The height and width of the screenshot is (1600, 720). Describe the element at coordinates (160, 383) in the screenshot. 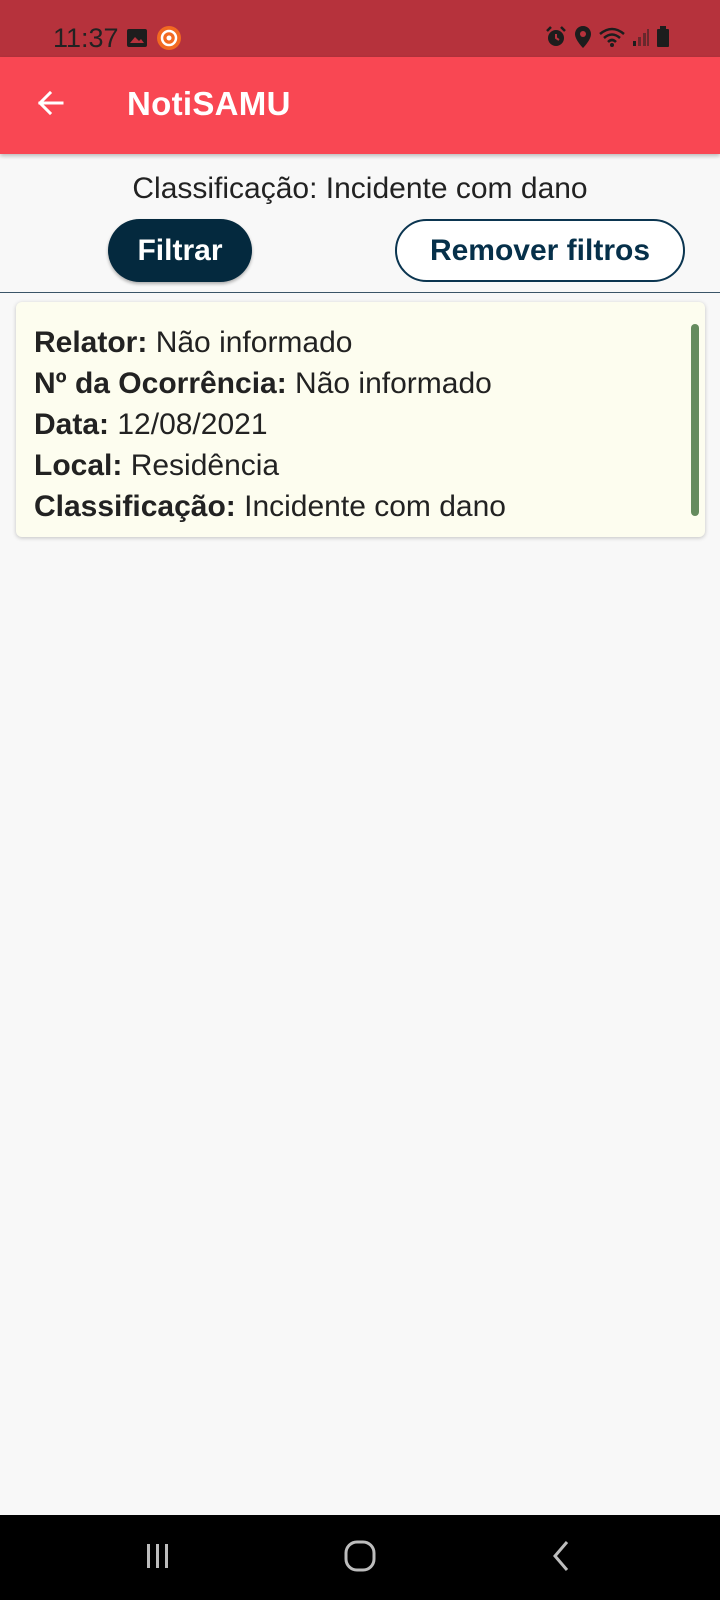

I see `ocorrencia-label: Nº da Ocorrência:` at that location.